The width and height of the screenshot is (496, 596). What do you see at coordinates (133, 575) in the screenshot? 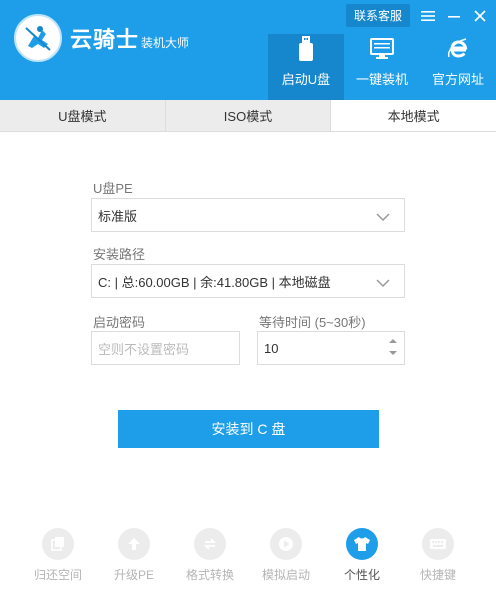
I see `tool-upgrade-pe-label: 升级PE` at bounding box center [133, 575].